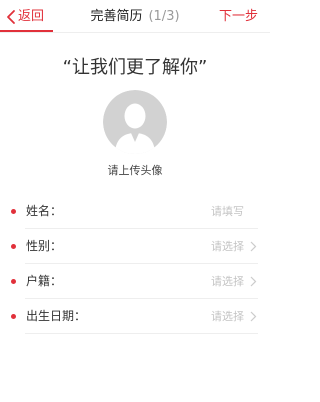 This screenshot has height=402, width=320. I want to click on user-silhouette-icon, so click(135, 122).